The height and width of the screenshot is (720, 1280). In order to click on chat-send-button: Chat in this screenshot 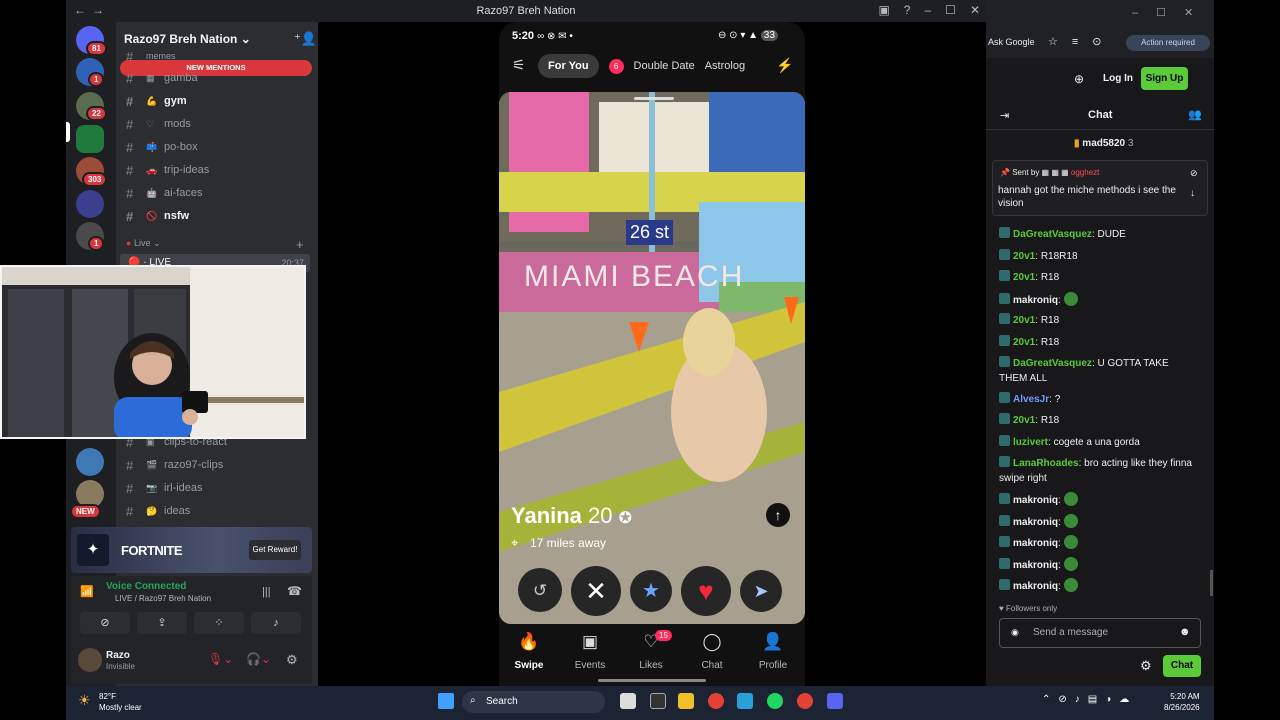, I will do `click(1182, 666)`.